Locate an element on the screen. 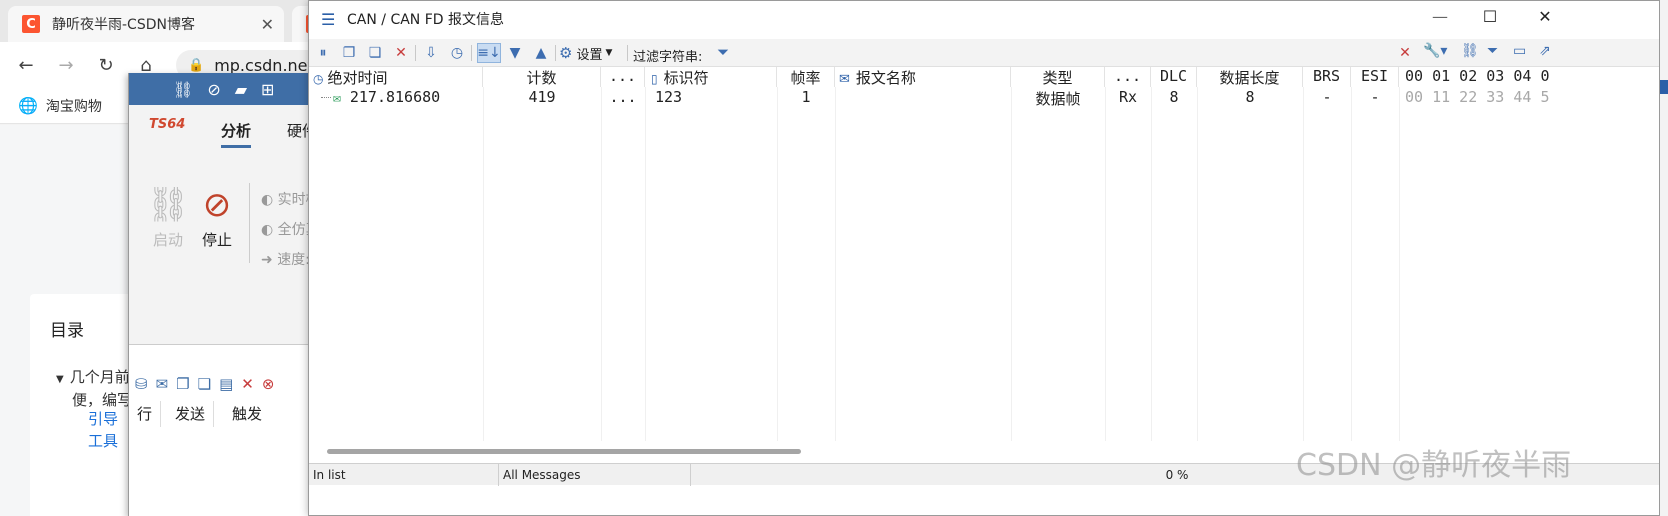  settings-dropdown: ⚙ 设置 ▼ is located at coordinates (585, 53).